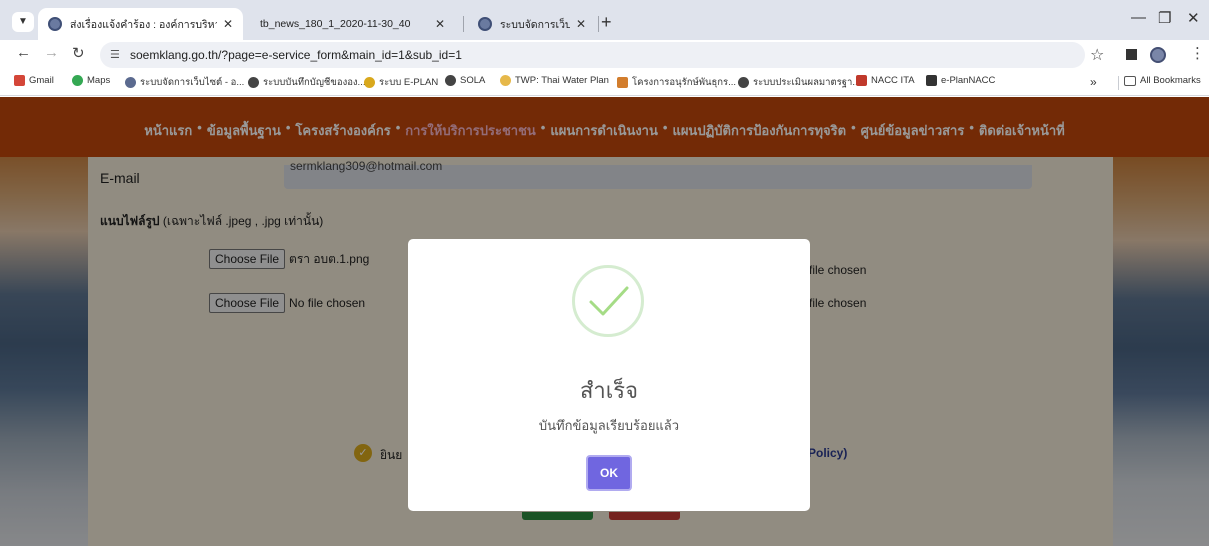  What do you see at coordinates (1138, 17) in the screenshot?
I see `minimize-icon: —` at bounding box center [1138, 17].